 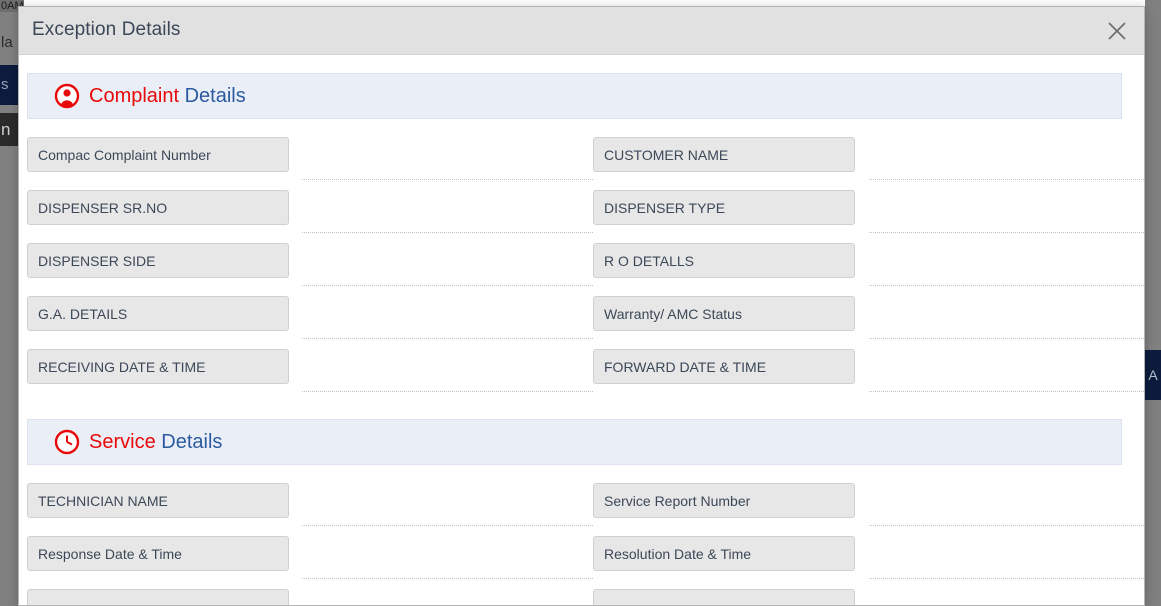 What do you see at coordinates (868, 264) in the screenshot?
I see `form-field-ro-details: R O DETALLS` at bounding box center [868, 264].